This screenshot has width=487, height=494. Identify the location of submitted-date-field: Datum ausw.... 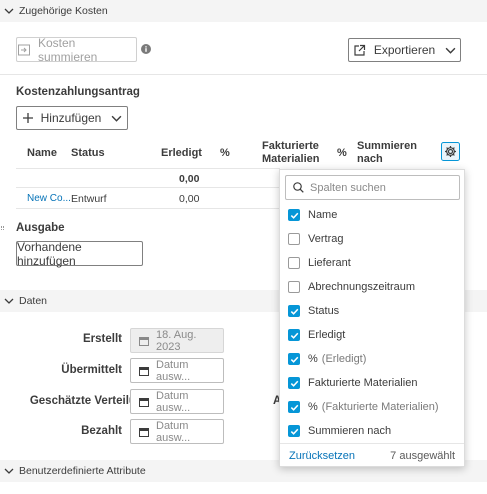
(177, 370).